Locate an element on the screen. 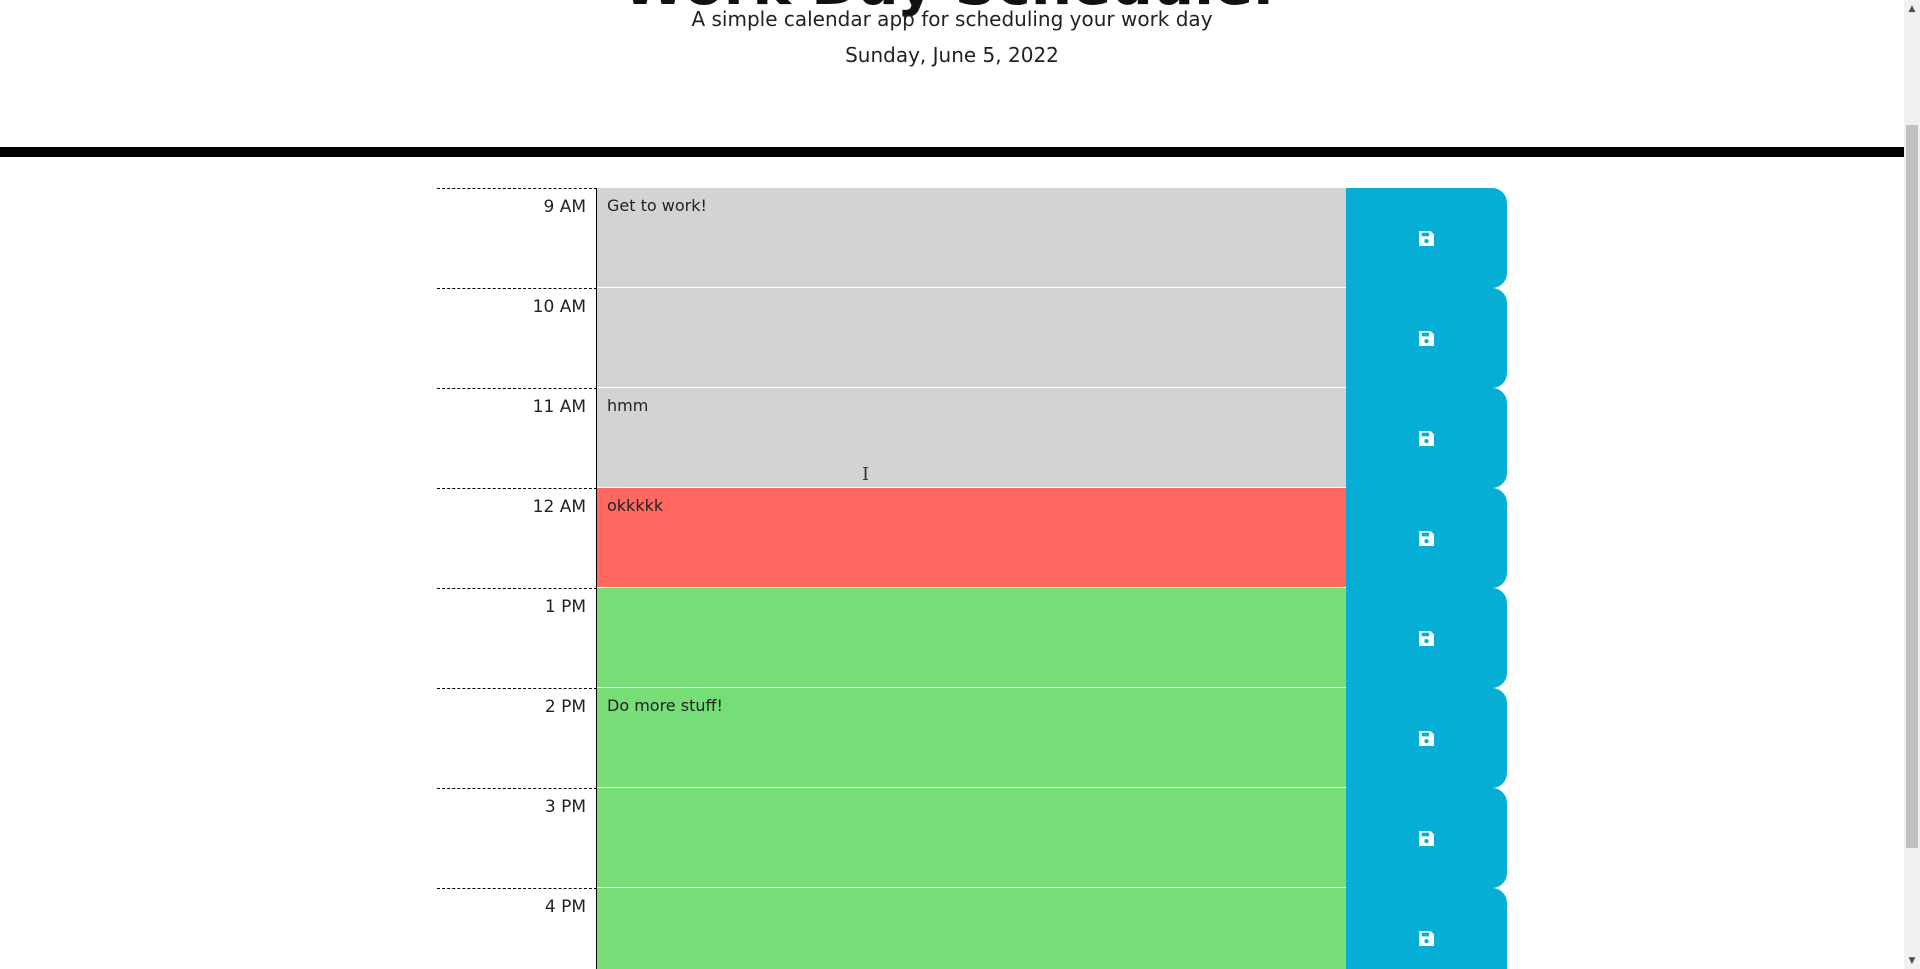  hour-label: 11 AM is located at coordinates (517, 438).